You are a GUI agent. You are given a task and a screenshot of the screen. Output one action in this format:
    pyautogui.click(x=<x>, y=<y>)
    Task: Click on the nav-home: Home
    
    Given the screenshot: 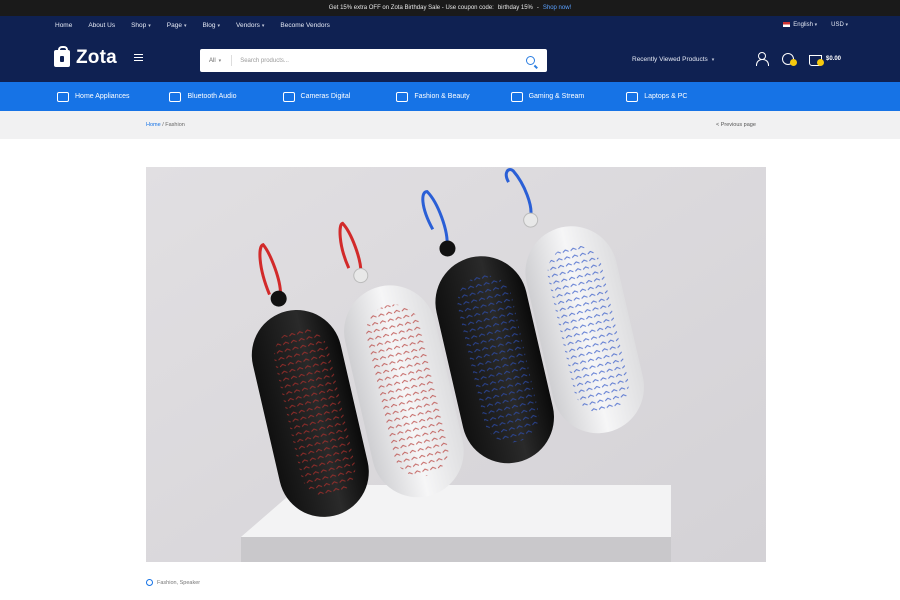 What is the action you would take?
    pyautogui.click(x=63, y=25)
    